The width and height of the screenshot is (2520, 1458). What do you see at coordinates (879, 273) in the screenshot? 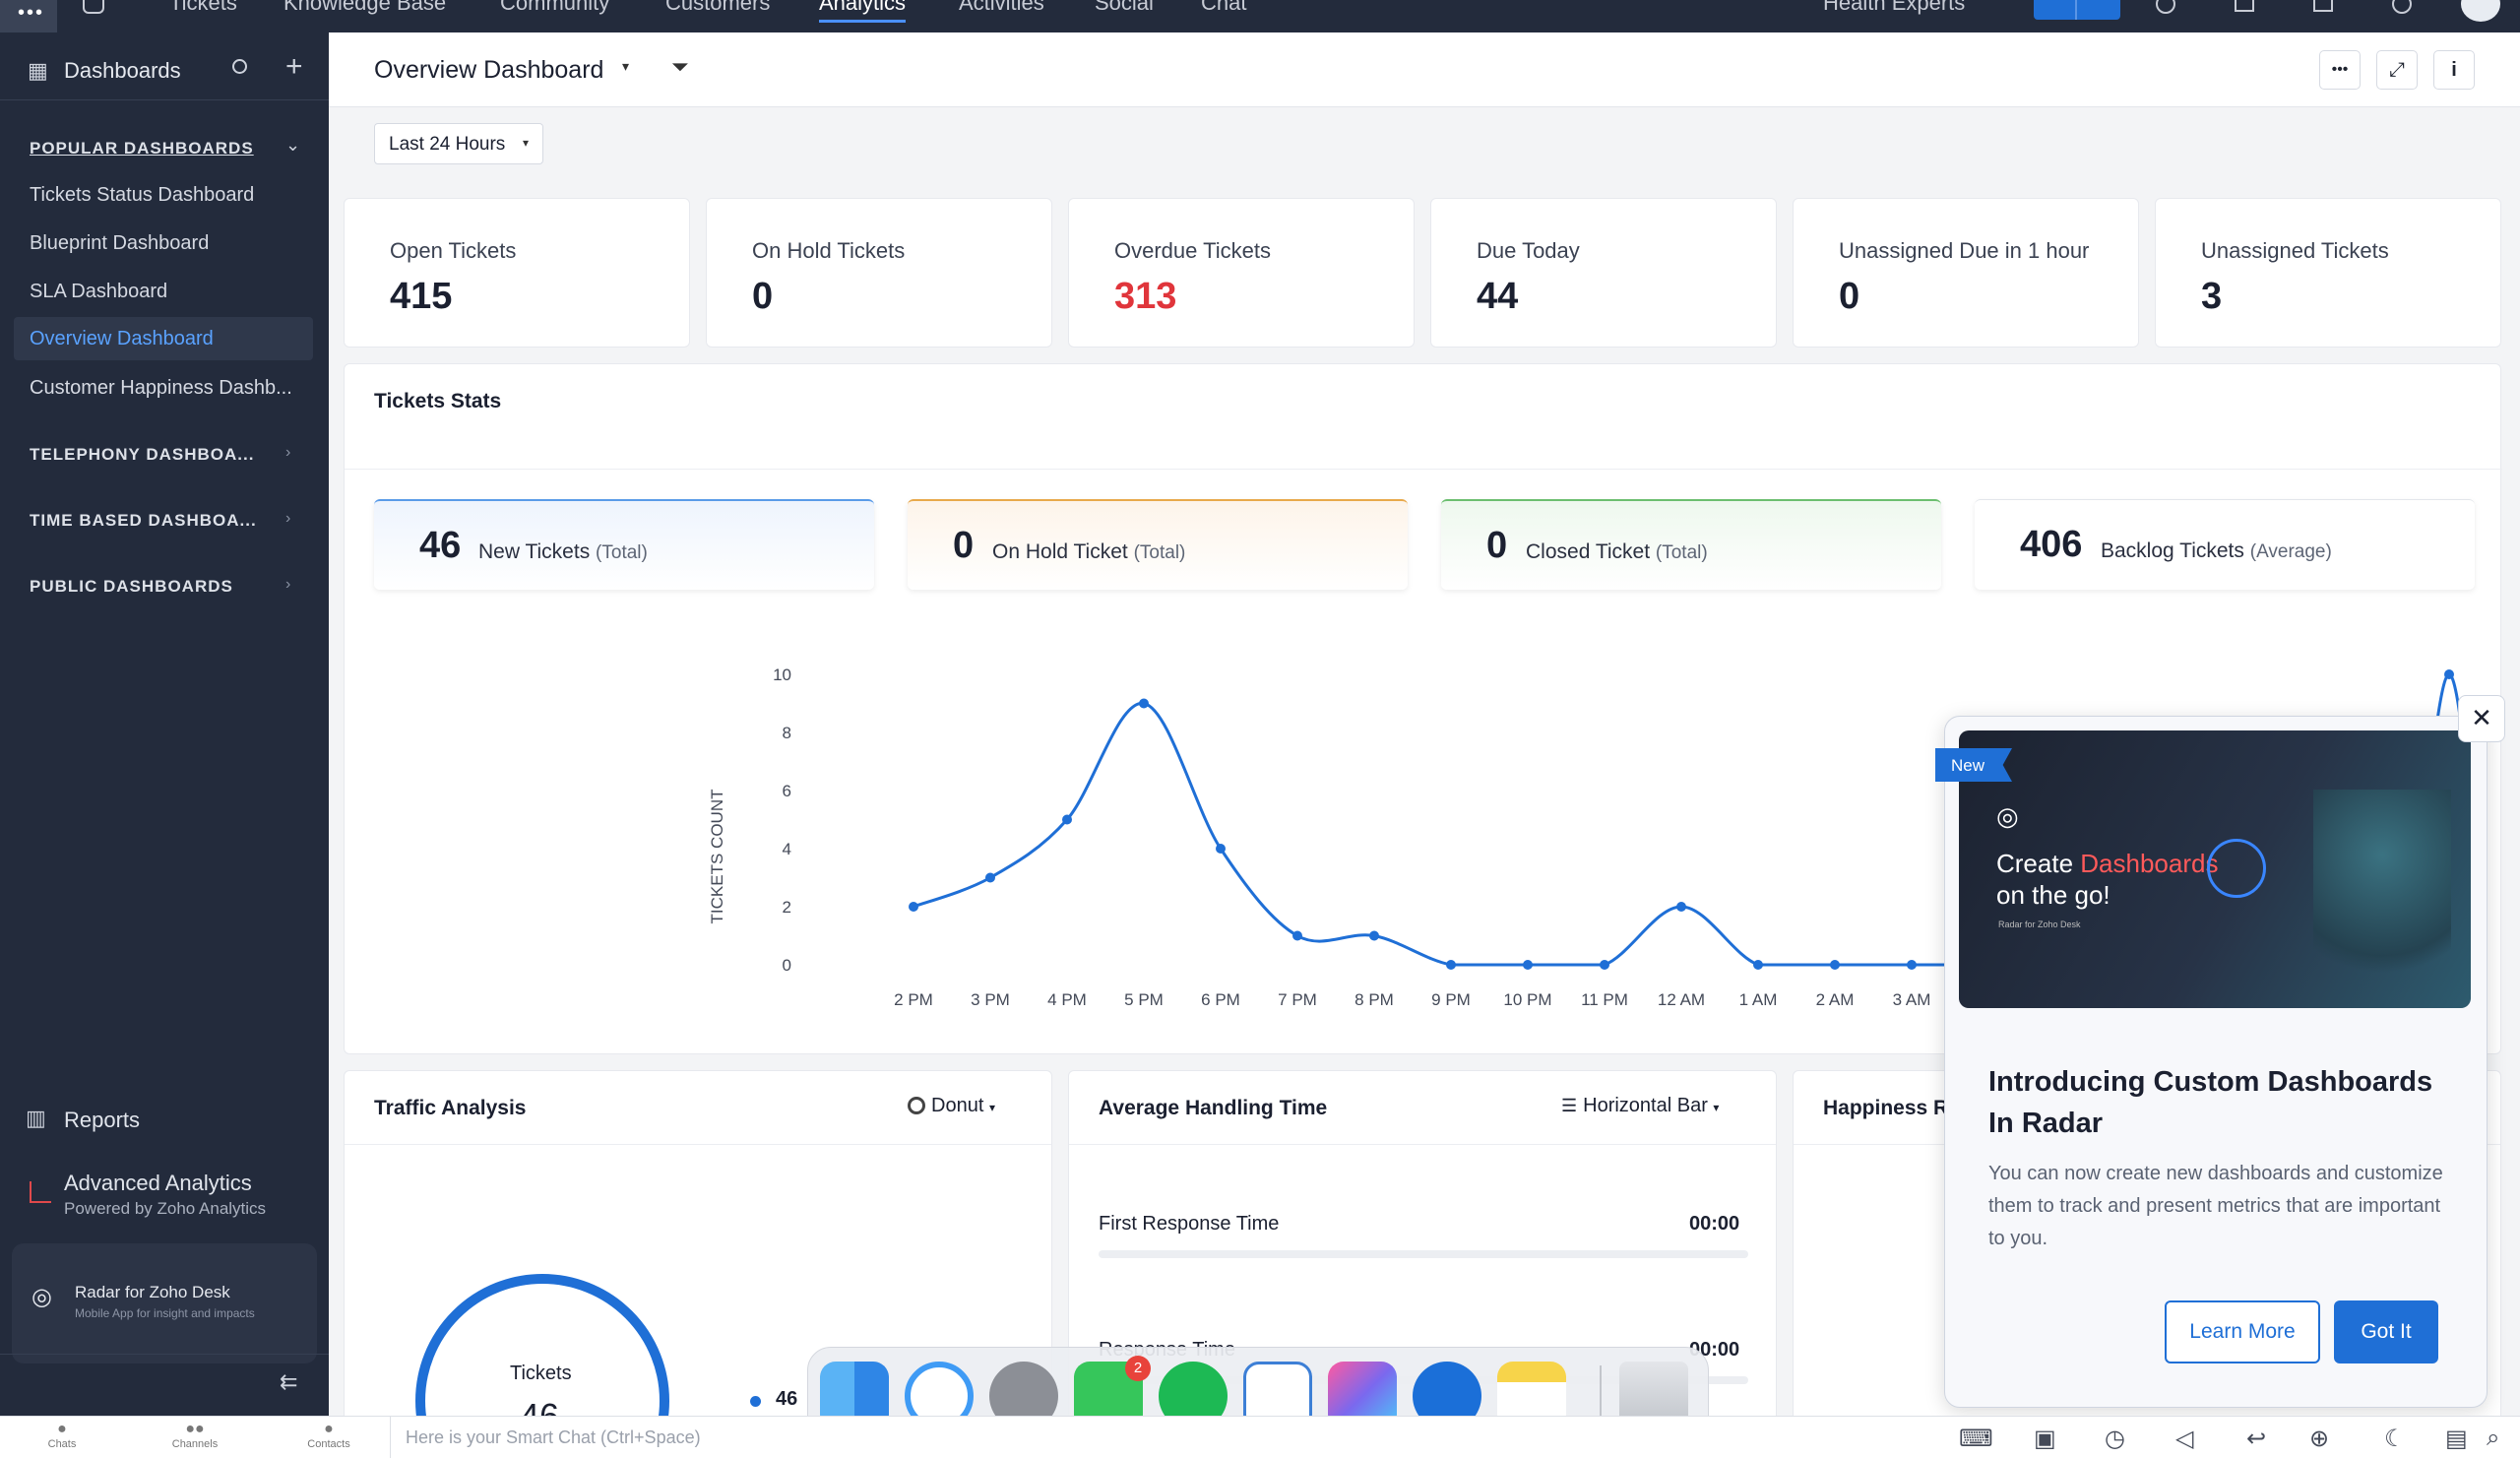
I see `kpi-on-hold-tickets: On Hold Tickets 0` at bounding box center [879, 273].